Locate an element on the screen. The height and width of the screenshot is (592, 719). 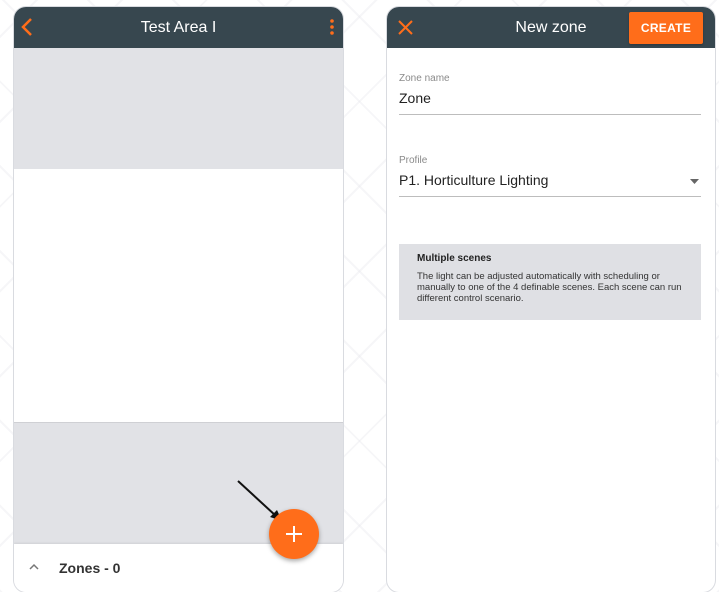
map-area-top is located at coordinates (178, 108).